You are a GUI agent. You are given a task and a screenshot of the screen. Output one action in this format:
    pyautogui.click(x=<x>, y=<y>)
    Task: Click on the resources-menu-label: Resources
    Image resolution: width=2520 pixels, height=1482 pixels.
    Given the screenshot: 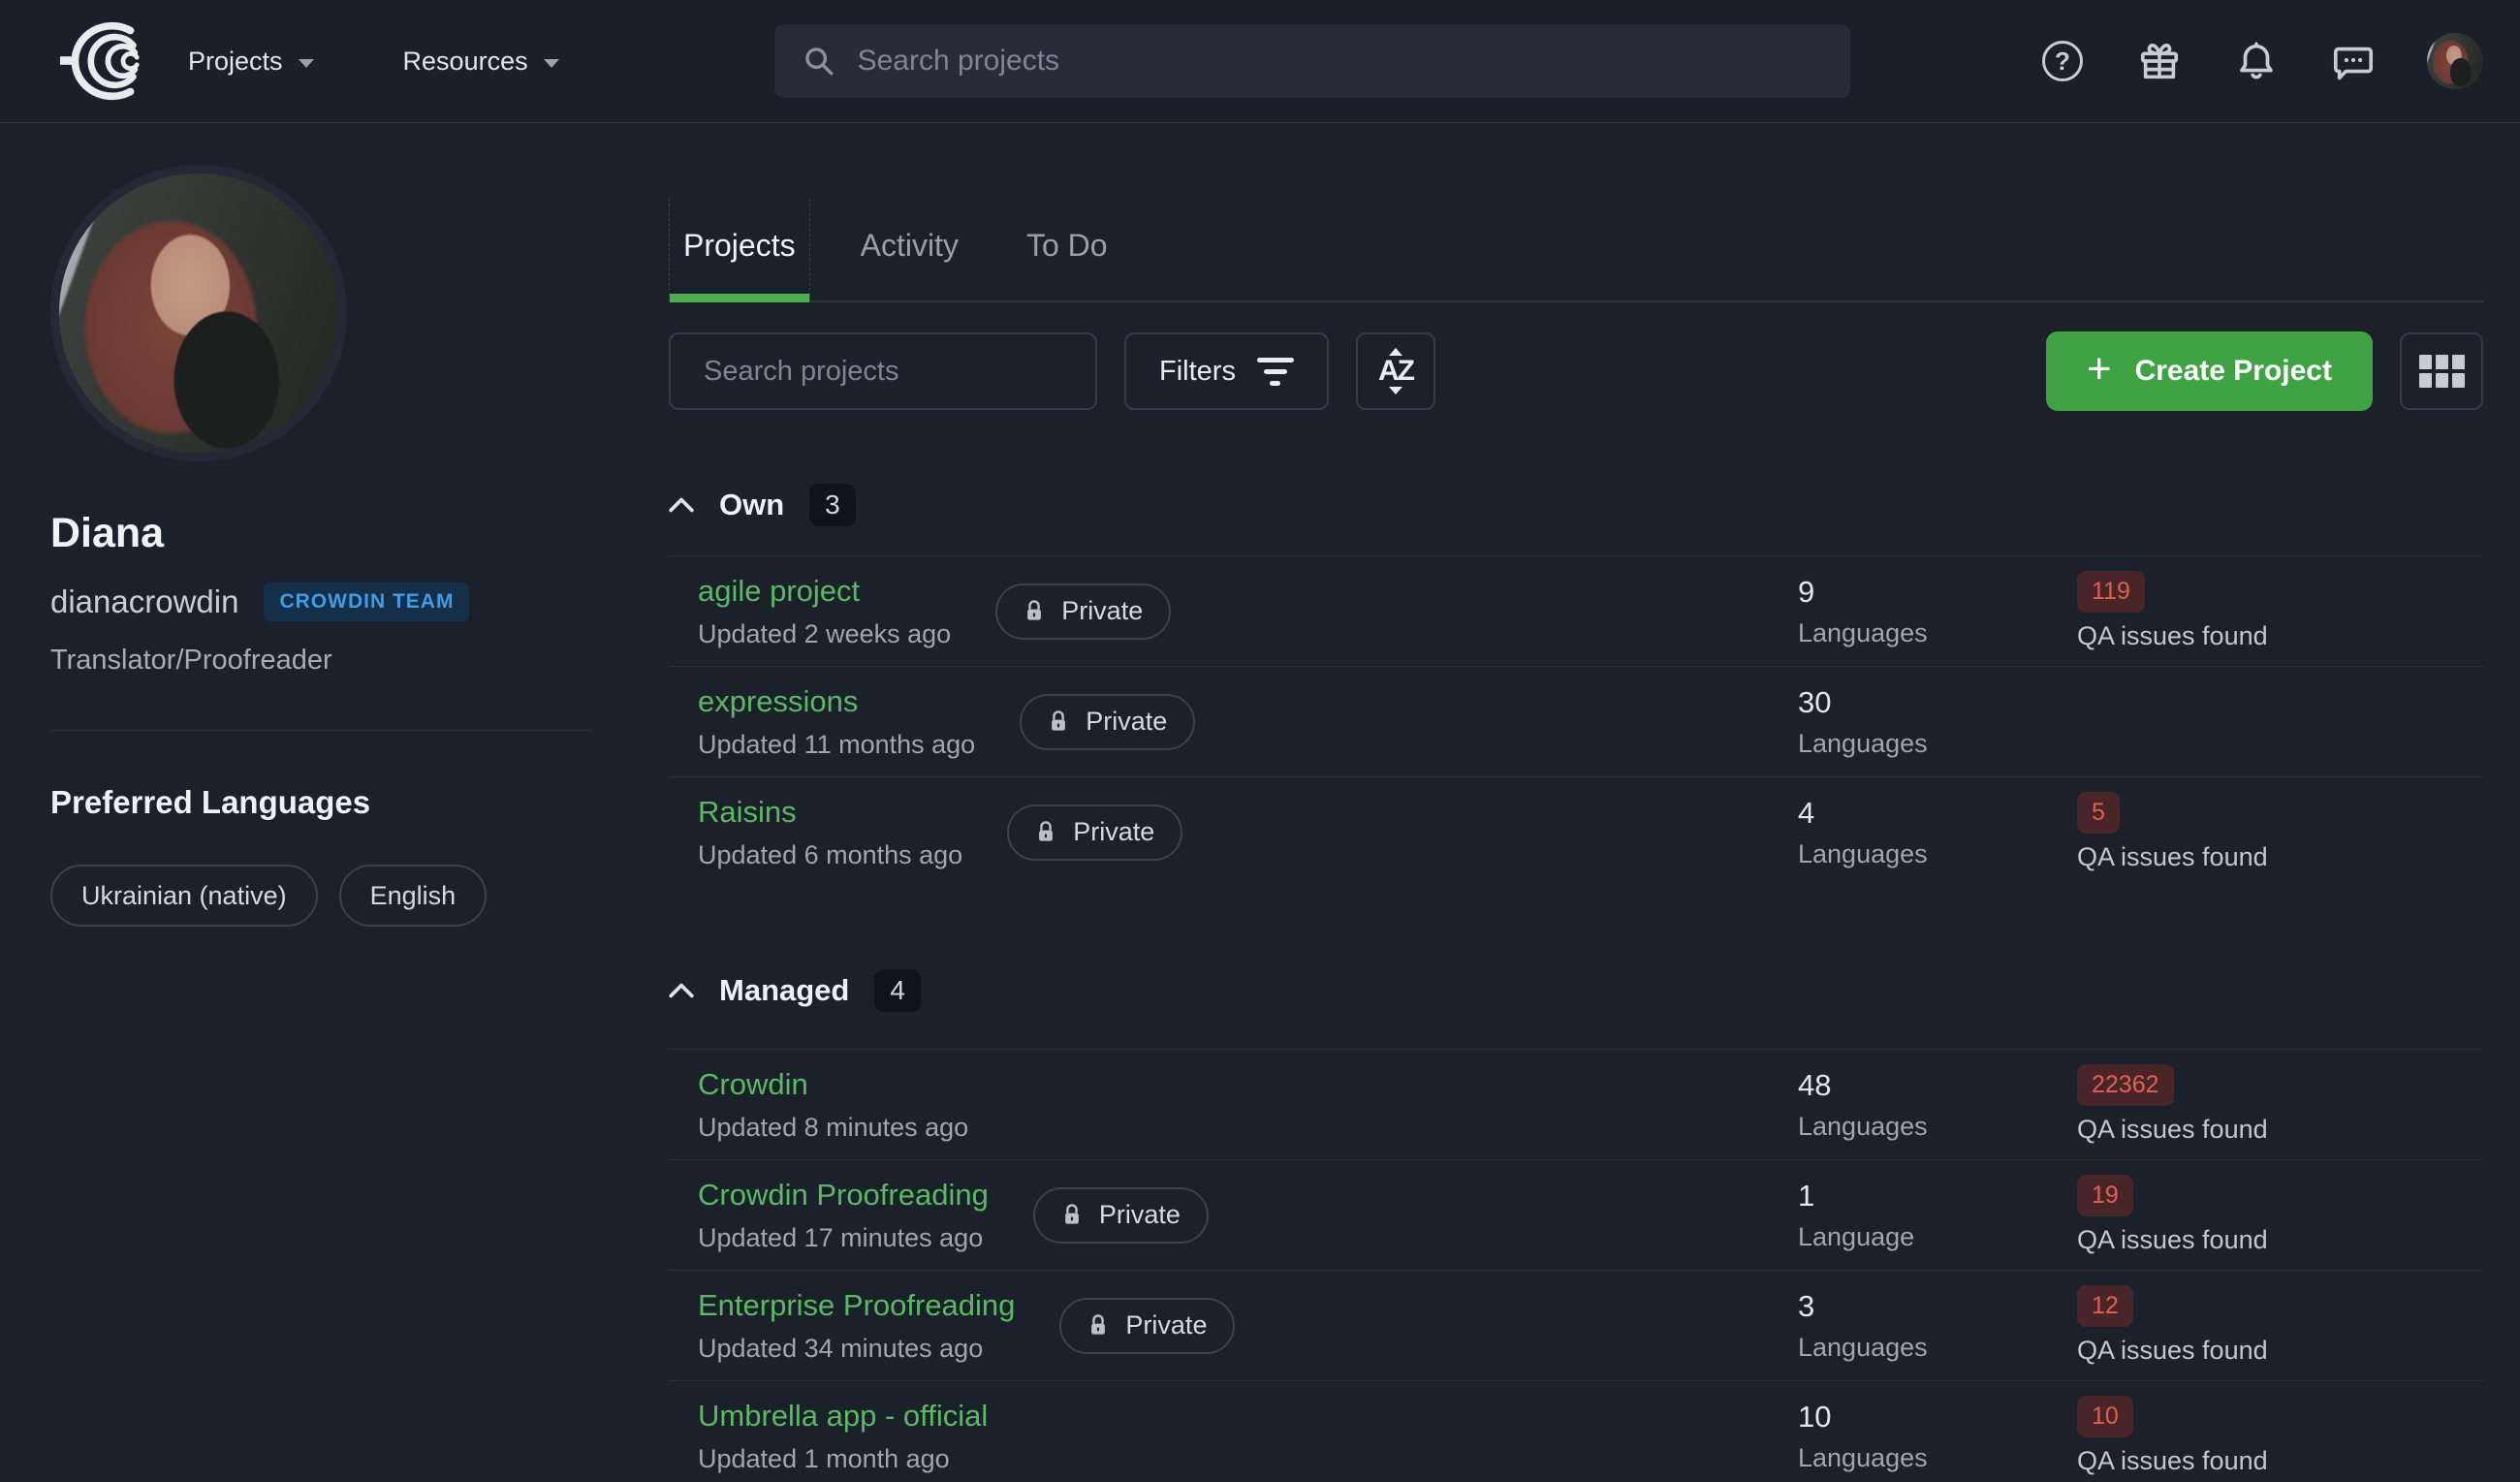 What is the action you would take?
    pyautogui.click(x=465, y=61)
    